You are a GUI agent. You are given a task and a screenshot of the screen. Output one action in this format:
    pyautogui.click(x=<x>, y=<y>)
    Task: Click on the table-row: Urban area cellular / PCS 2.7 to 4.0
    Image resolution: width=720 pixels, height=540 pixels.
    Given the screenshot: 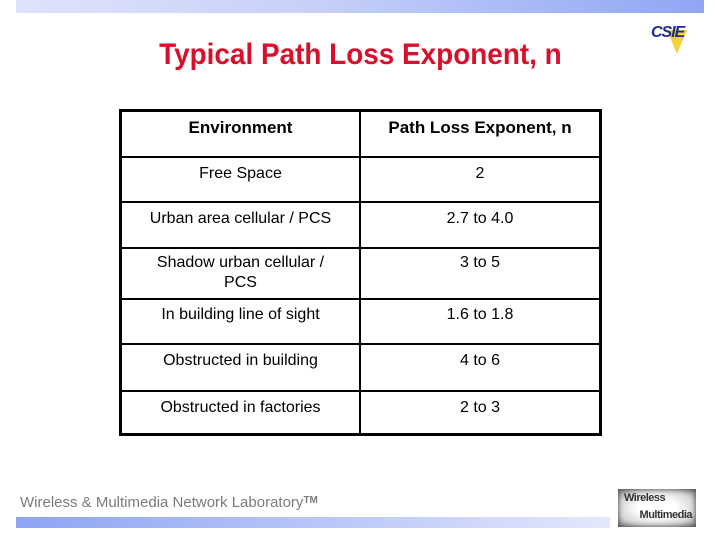 What is the action you would take?
    pyautogui.click(x=360, y=225)
    